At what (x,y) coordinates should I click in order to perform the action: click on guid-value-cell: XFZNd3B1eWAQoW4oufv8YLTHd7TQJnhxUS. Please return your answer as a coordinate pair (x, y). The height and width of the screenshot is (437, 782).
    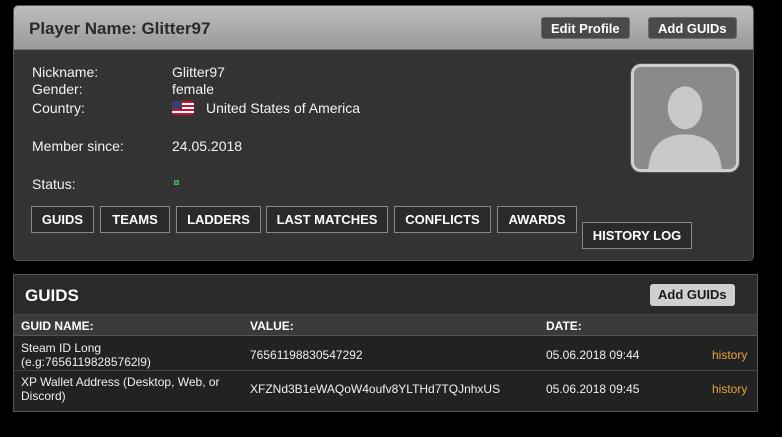
    Looking at the image, I should click on (375, 389).